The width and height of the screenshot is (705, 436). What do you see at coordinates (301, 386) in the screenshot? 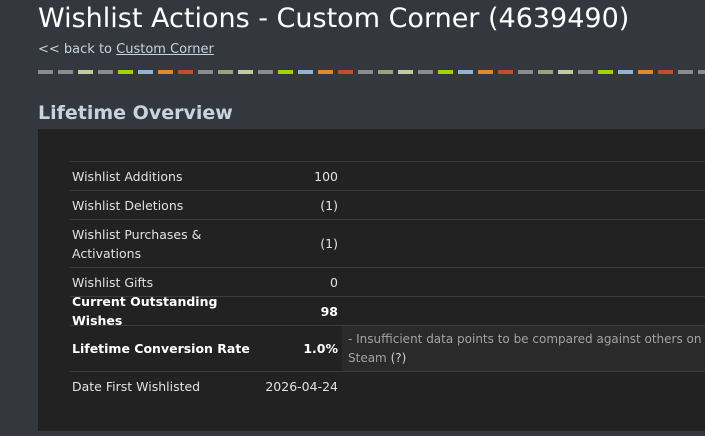
I see `stat-value: 2026-04-24` at bounding box center [301, 386].